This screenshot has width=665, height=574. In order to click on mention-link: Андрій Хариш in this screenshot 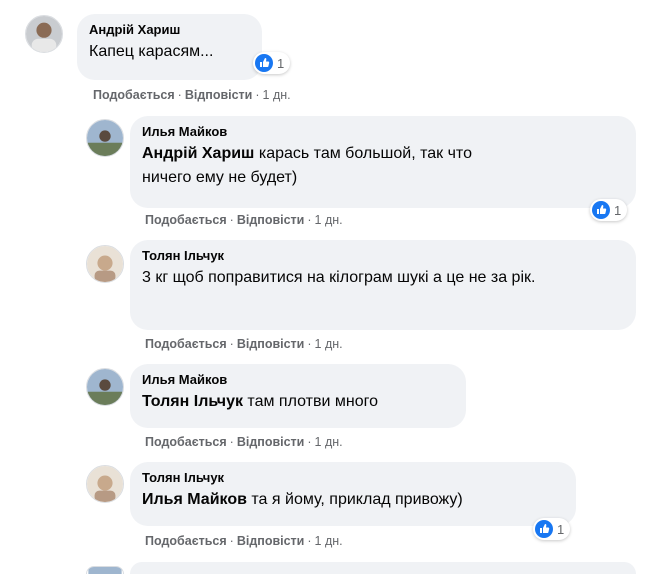, I will do `click(198, 153)`.